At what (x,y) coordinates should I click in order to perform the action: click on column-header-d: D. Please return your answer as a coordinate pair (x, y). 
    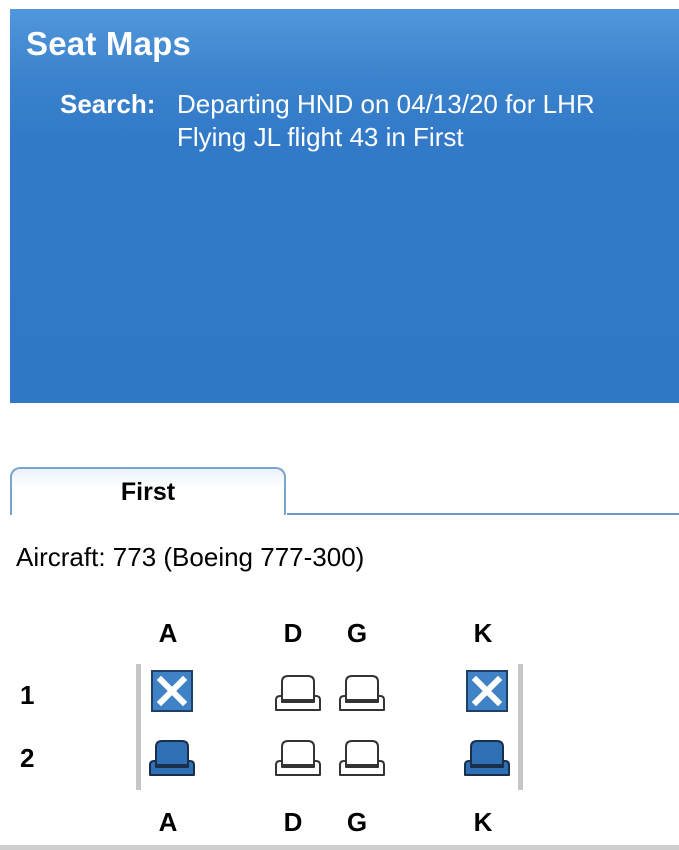
    Looking at the image, I should click on (293, 633).